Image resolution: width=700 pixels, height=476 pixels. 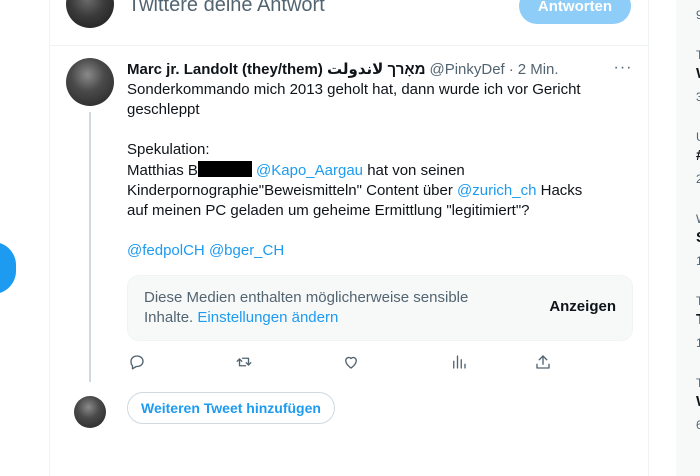 I want to click on tweet-actions, so click(x=342, y=362).